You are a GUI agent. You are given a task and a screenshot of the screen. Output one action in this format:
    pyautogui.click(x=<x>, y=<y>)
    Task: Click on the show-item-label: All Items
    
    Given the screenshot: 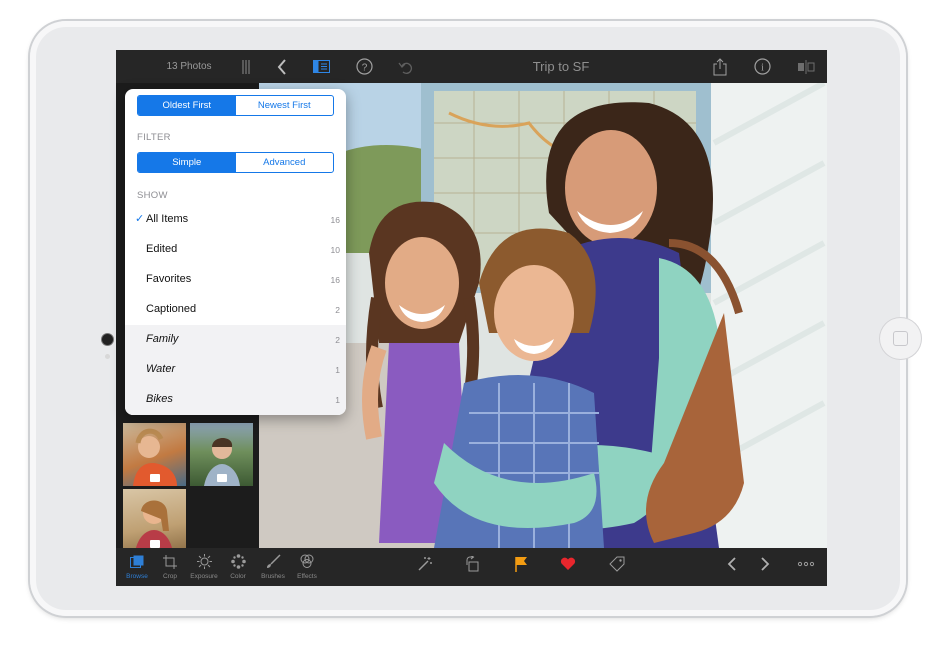 What is the action you would take?
    pyautogui.click(x=167, y=219)
    